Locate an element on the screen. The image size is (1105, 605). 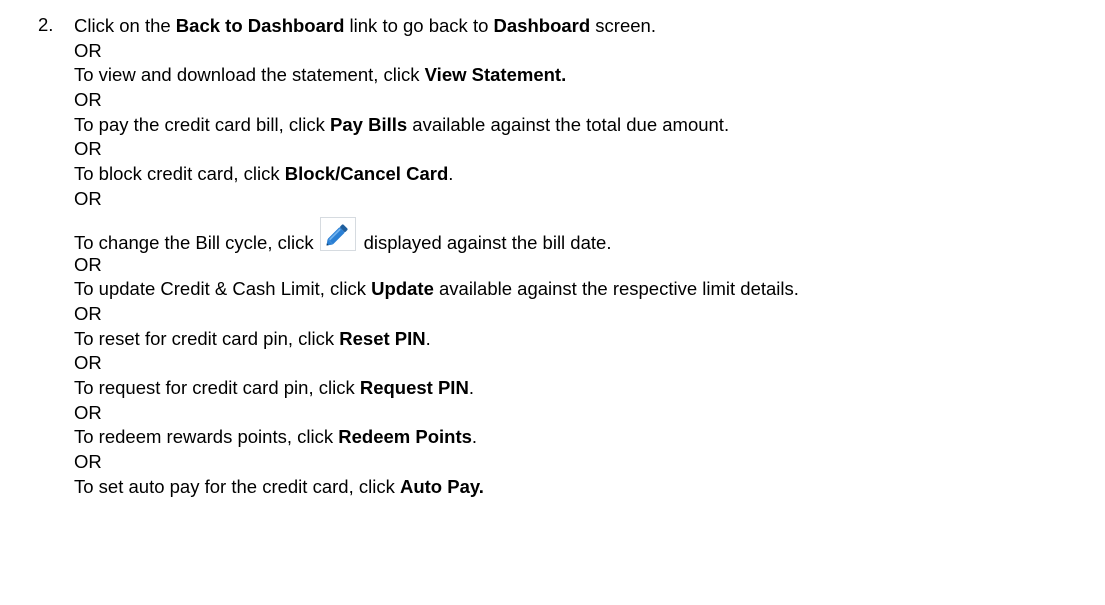
back-to-dashboard-label: Back to Dashboard is located at coordinates (260, 25).